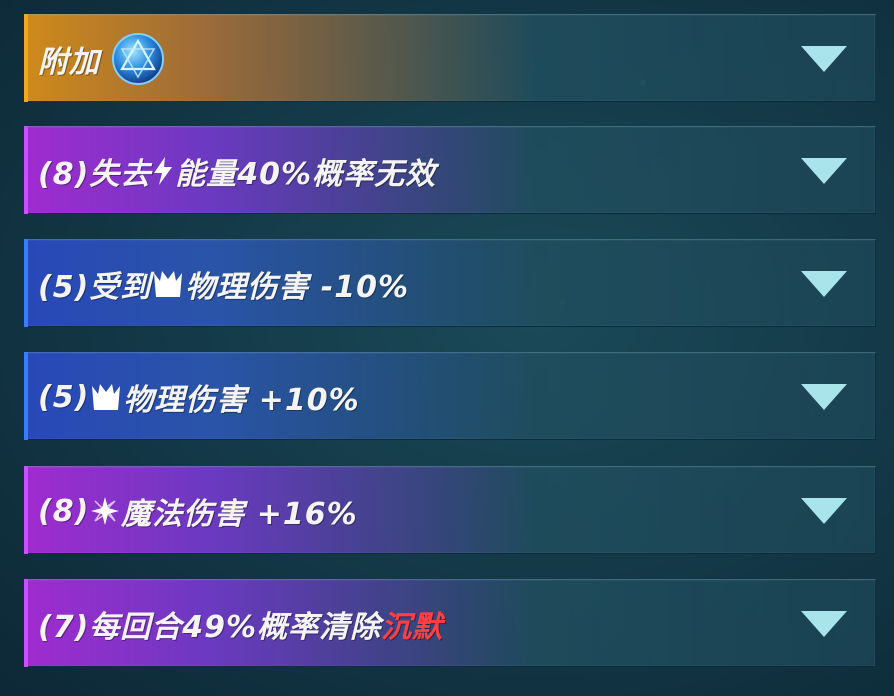  Describe the element at coordinates (105, 511) in the screenshot. I see `magic-damage-icon` at that location.